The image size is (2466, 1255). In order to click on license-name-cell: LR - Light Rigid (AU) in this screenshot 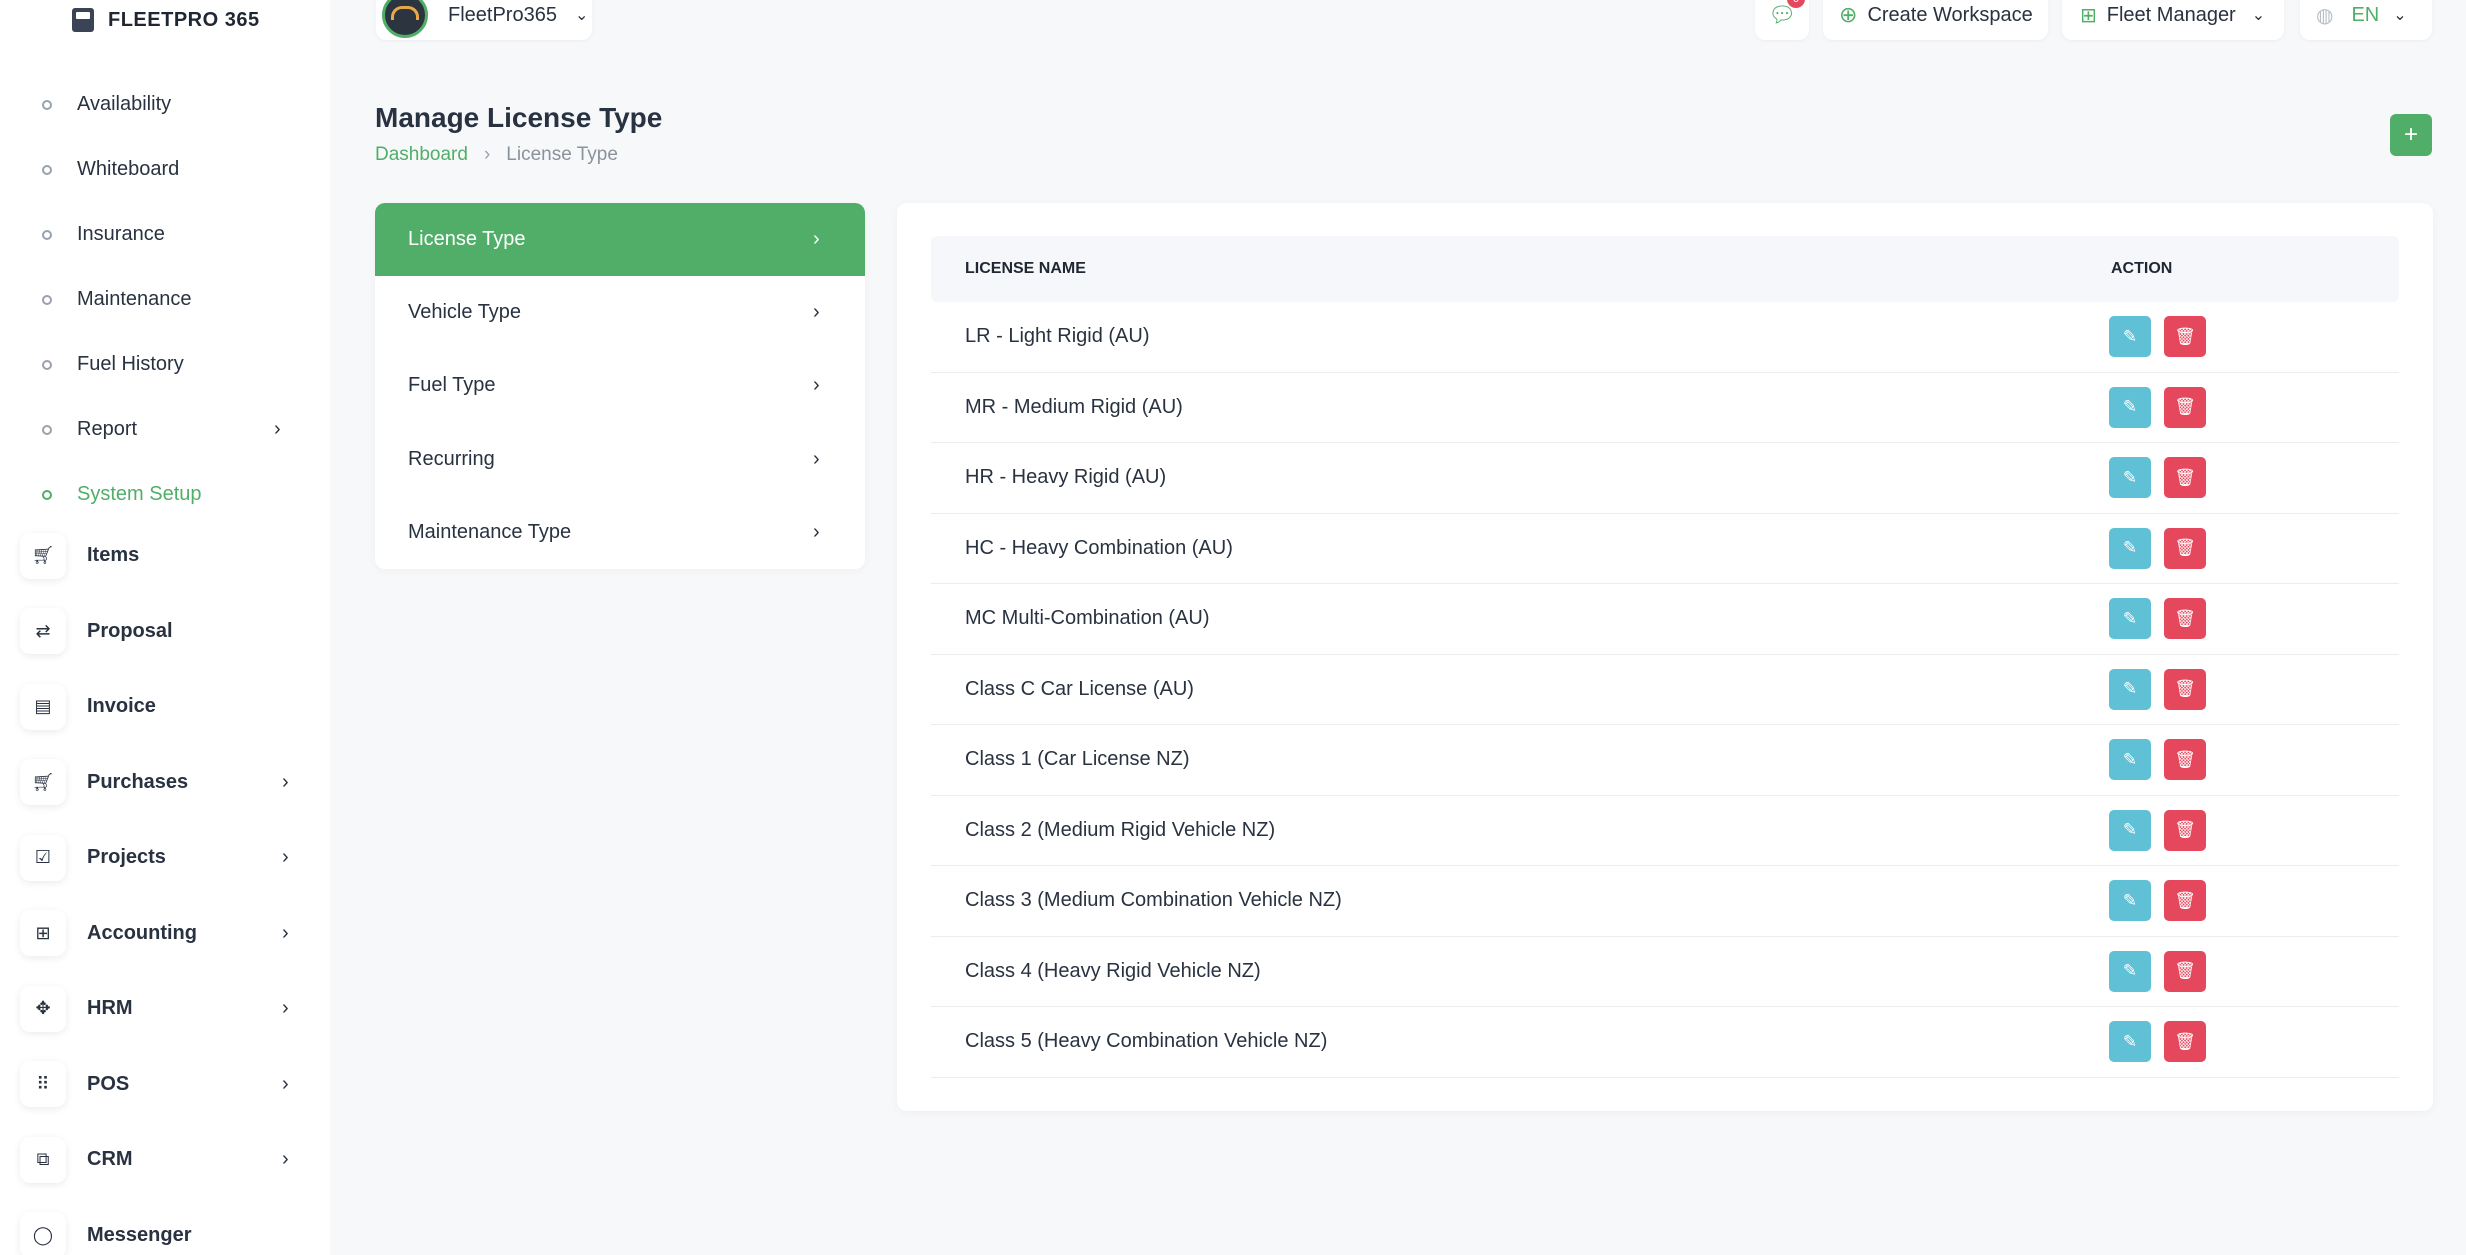, I will do `click(1057, 336)`.